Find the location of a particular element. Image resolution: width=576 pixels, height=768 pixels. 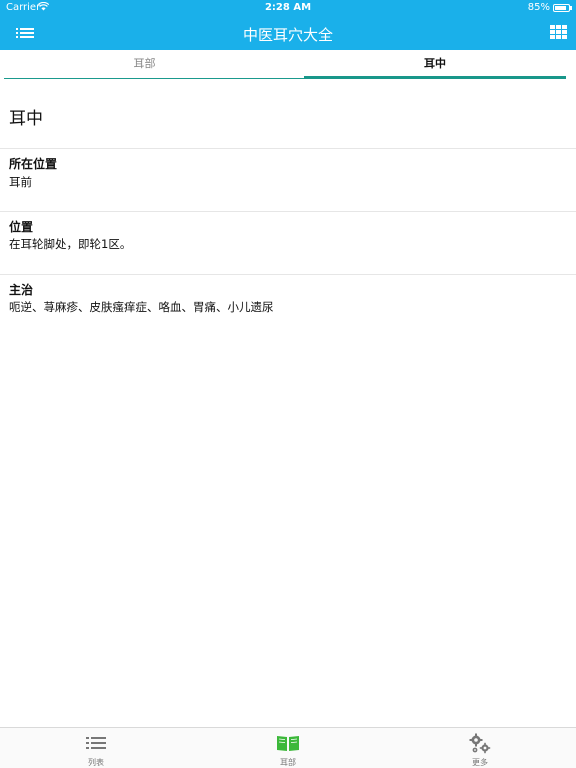

section-title-location: 所在位置 is located at coordinates (33, 164).